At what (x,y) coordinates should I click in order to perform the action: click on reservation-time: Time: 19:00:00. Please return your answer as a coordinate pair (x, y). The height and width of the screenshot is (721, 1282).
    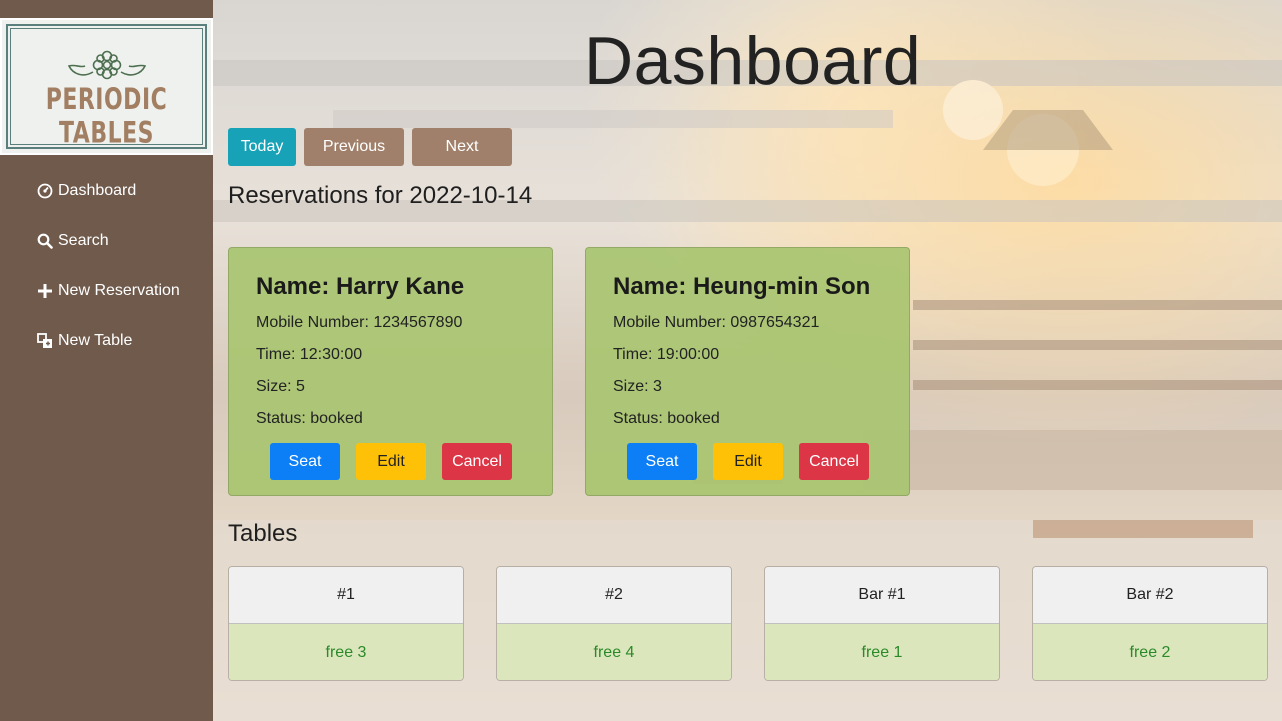
    Looking at the image, I should click on (666, 354).